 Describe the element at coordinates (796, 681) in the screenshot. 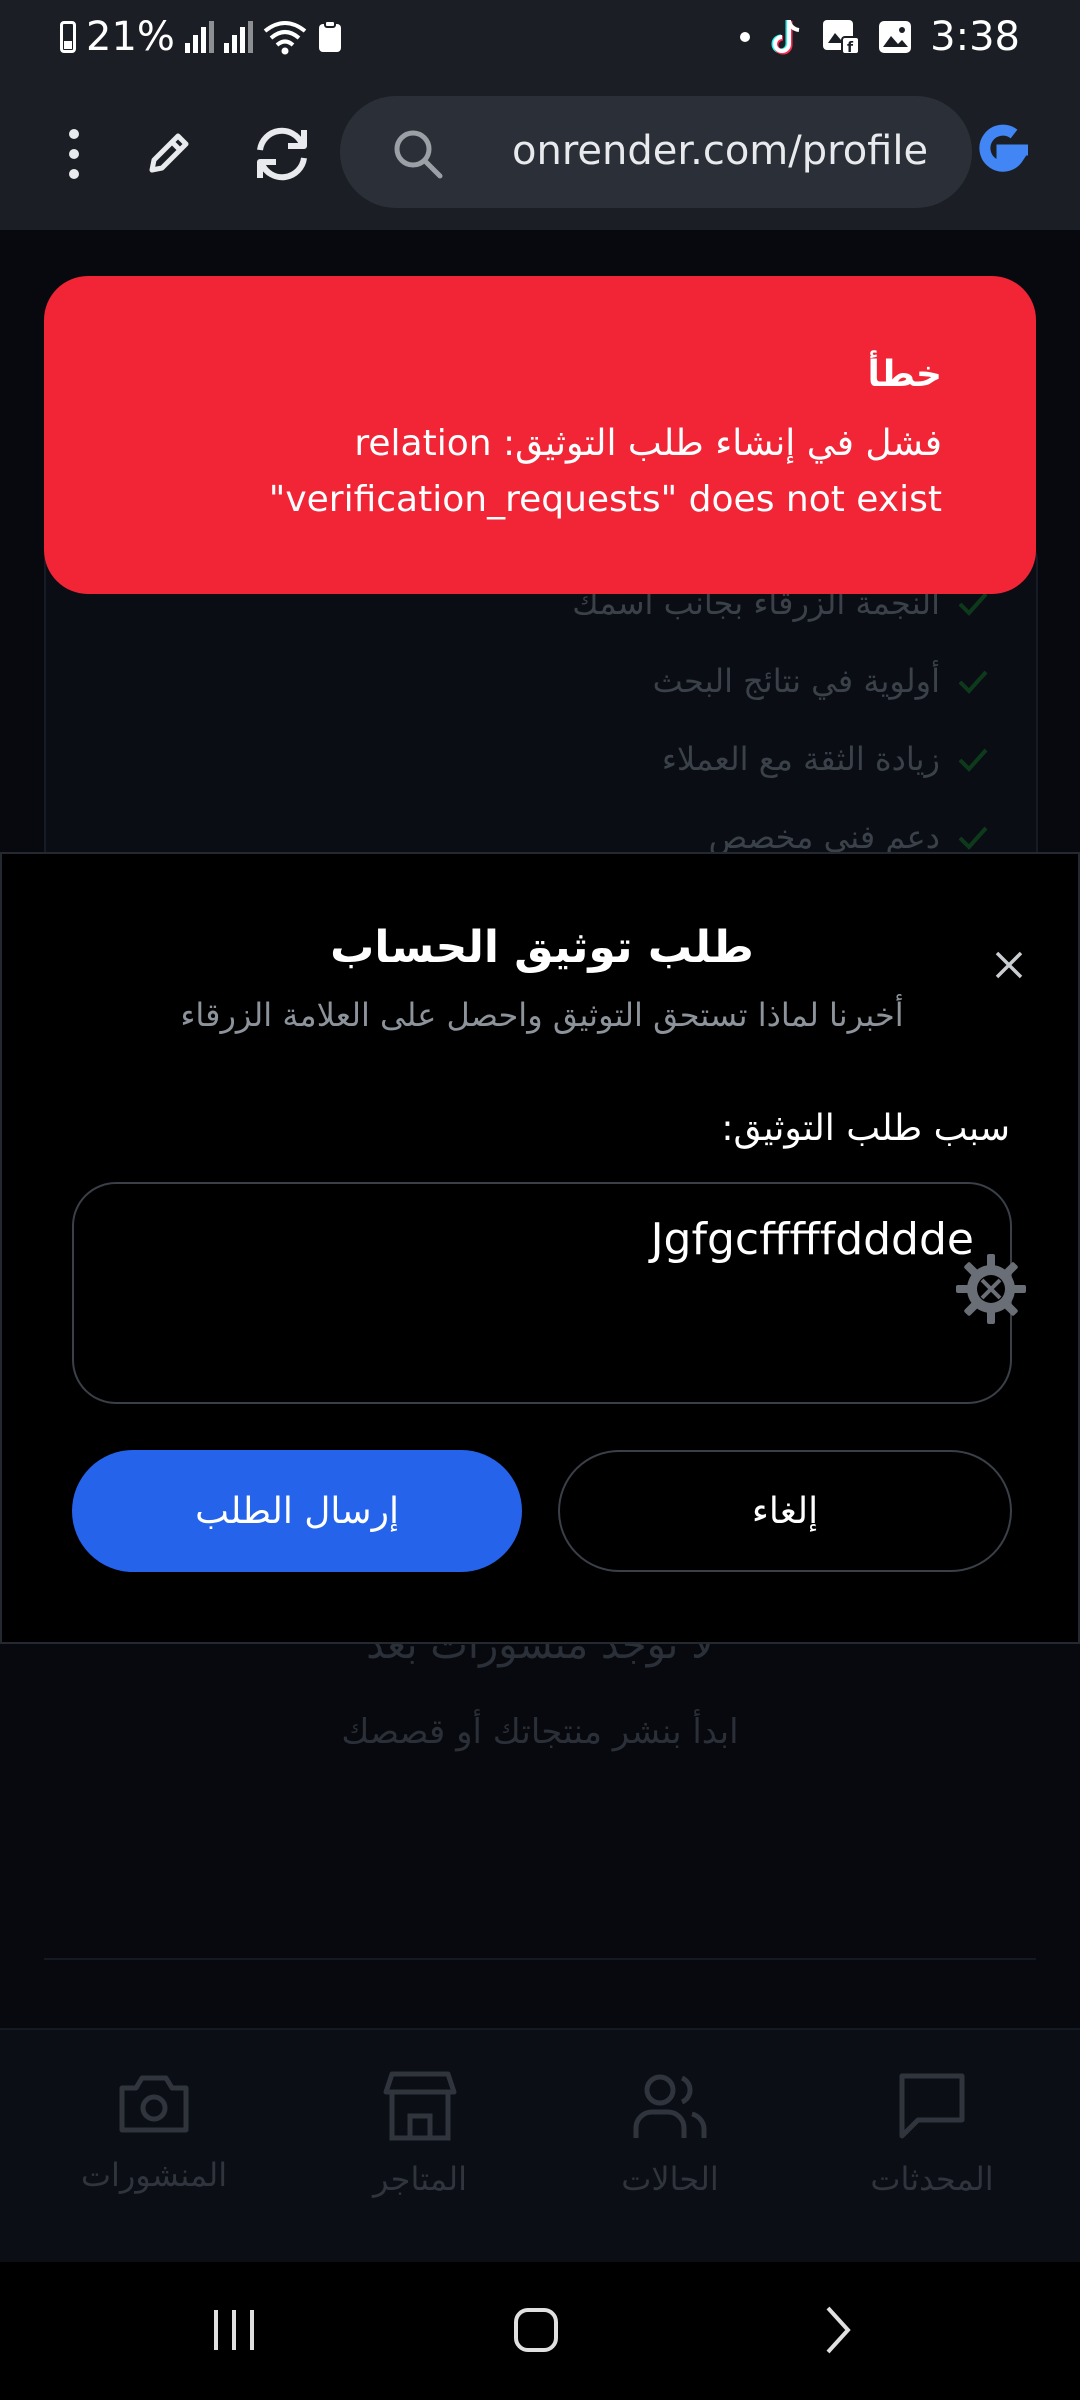

I see `benefit-text: أولوية في نتائج البحث` at that location.